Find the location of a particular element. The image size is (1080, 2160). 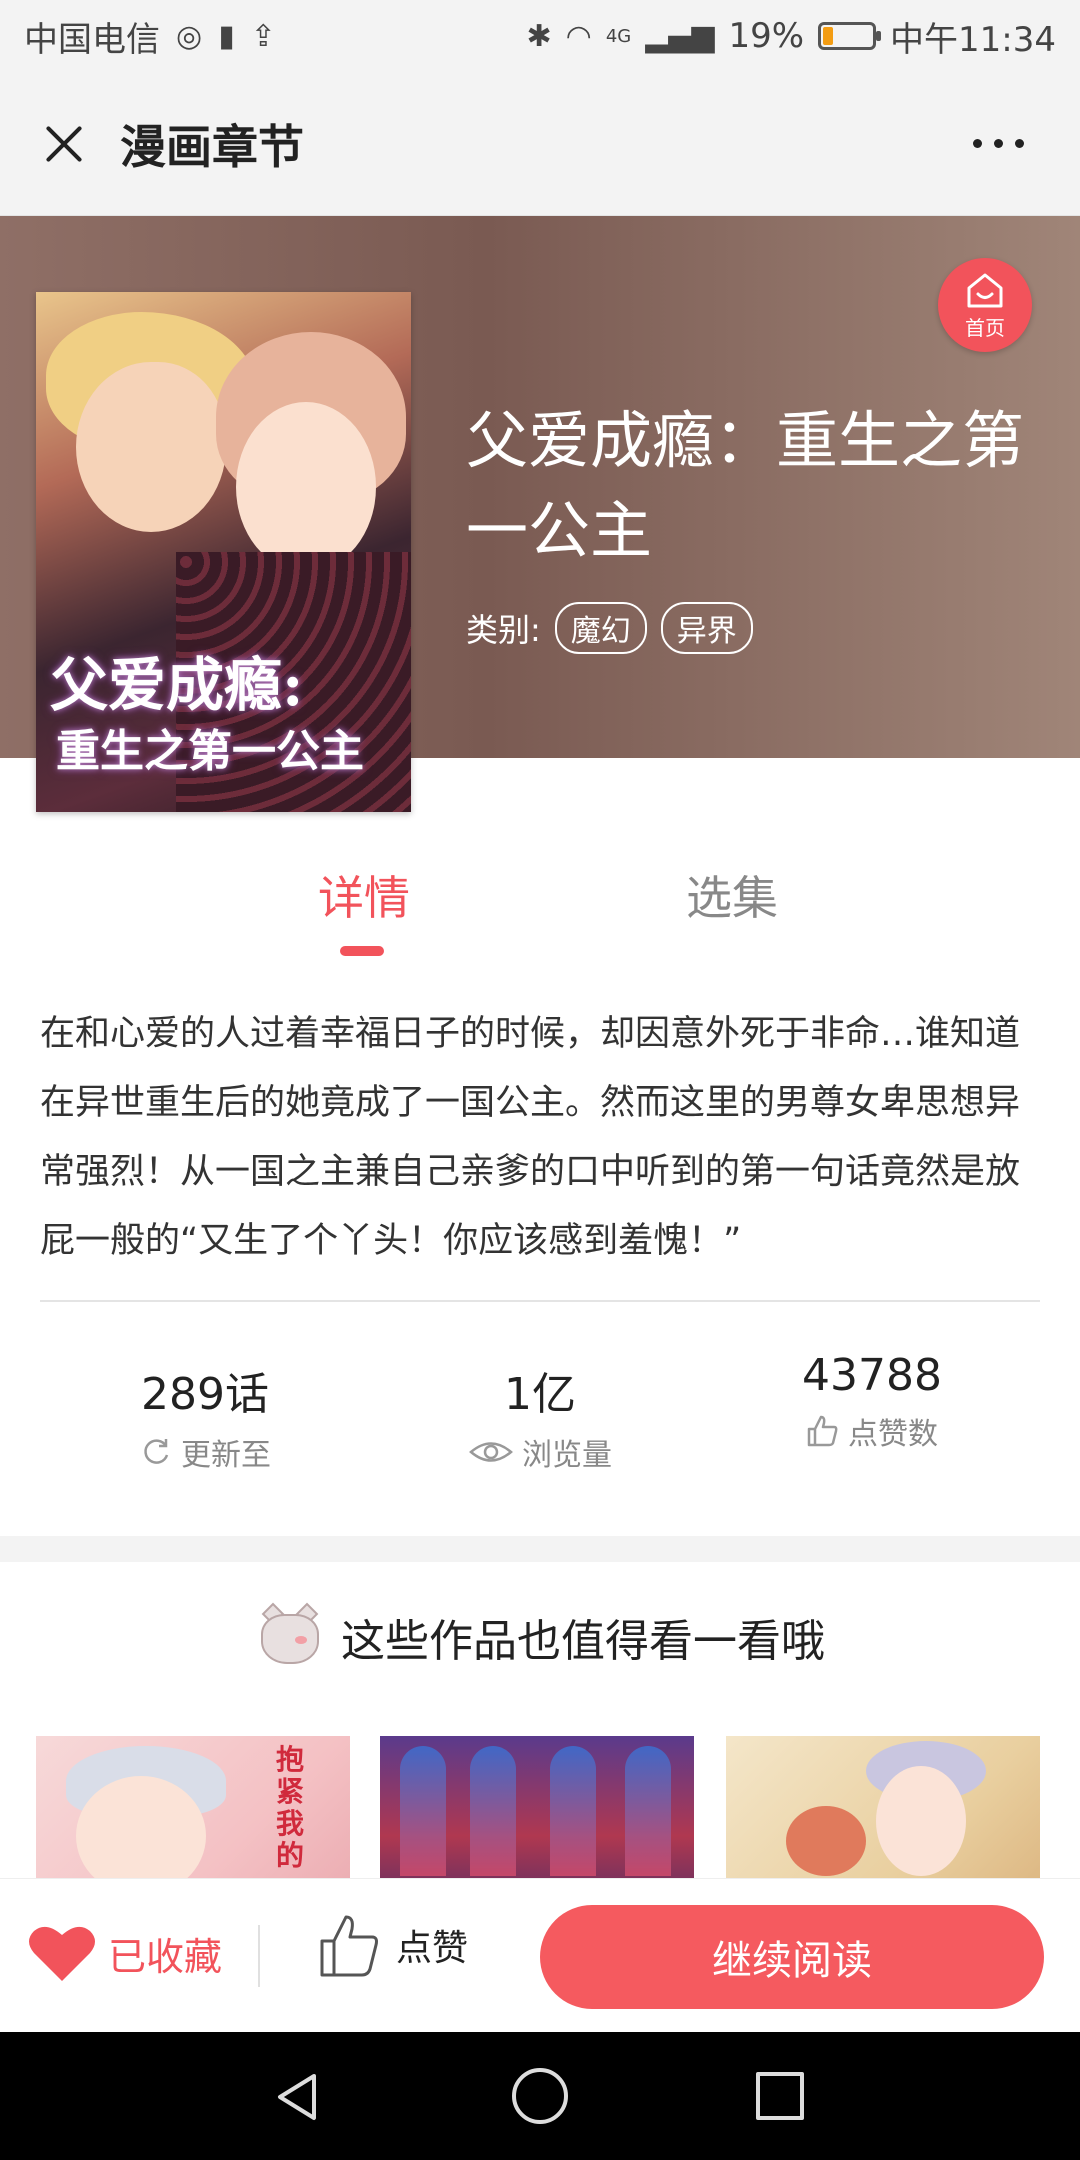

system-nav-bar is located at coordinates (540, 2096).